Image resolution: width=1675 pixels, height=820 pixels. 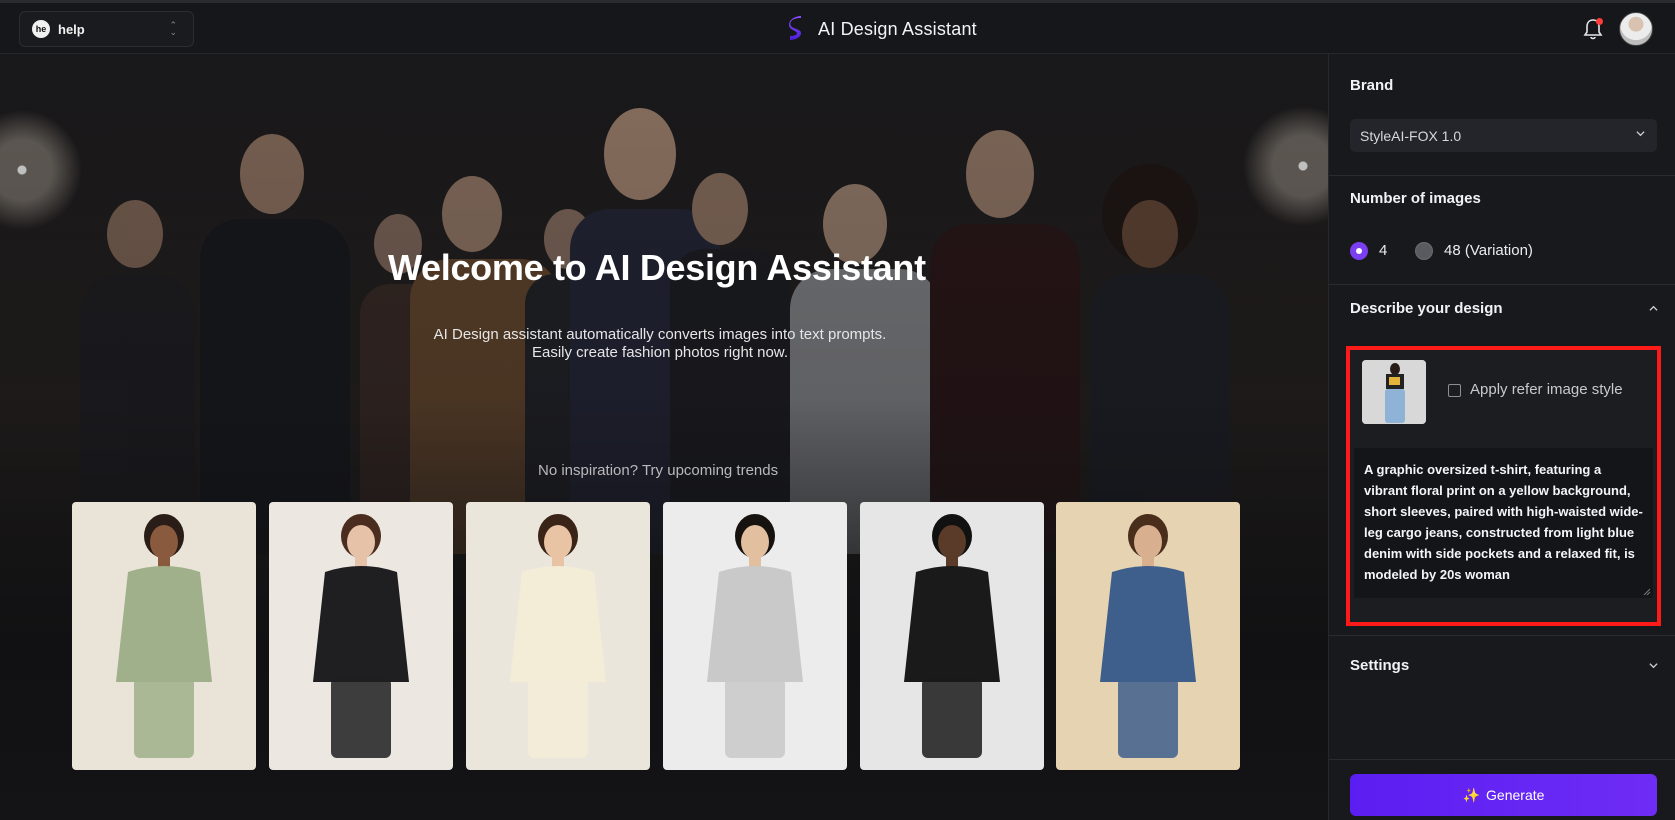 I want to click on app-brand: AI Design Assistant, so click(x=882, y=29).